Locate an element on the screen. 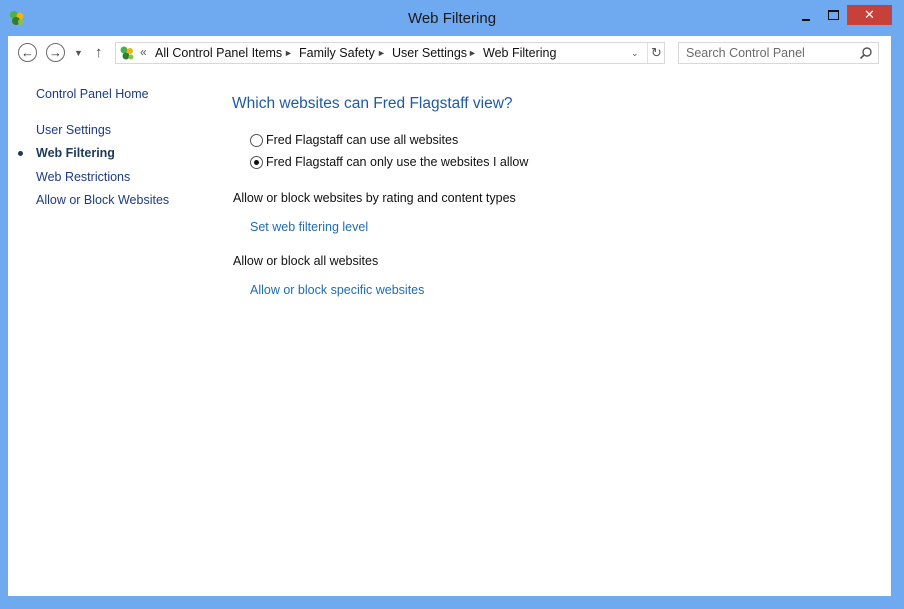 This screenshot has width=904, height=609. back-button: ← is located at coordinates (27, 52).